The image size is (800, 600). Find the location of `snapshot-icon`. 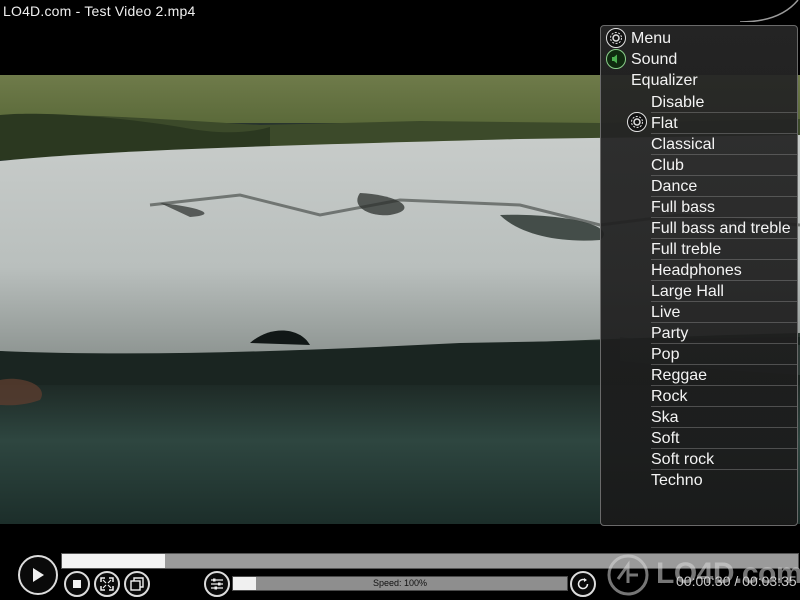

snapshot-icon is located at coordinates (137, 584).